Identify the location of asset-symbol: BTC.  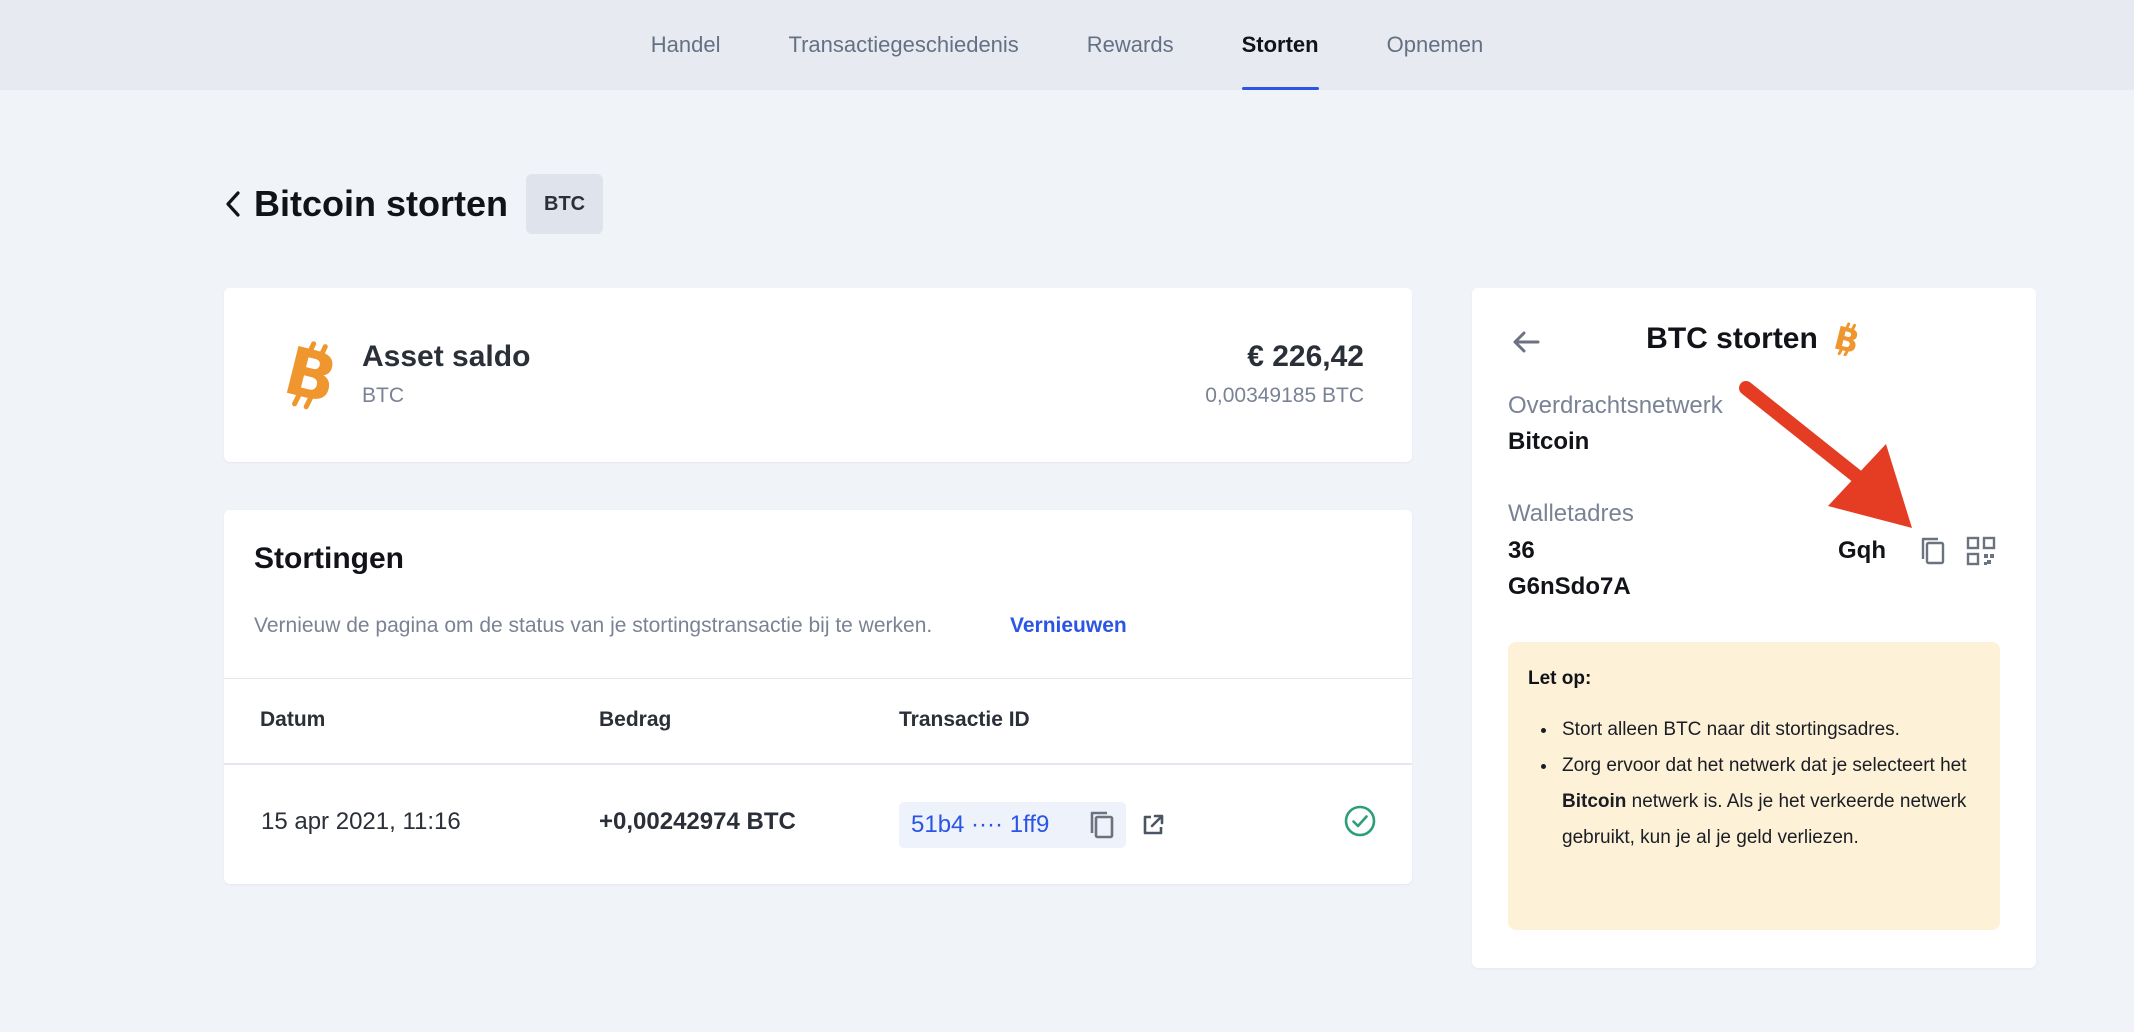
(383, 395).